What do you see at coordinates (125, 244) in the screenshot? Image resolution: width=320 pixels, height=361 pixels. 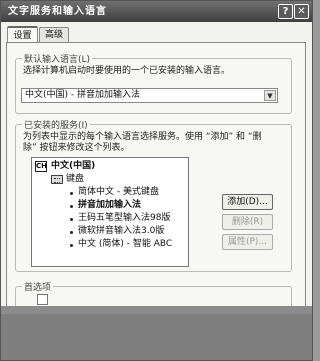 I see `tree-item: 中文 (简体) - 智能 ABC` at bounding box center [125, 244].